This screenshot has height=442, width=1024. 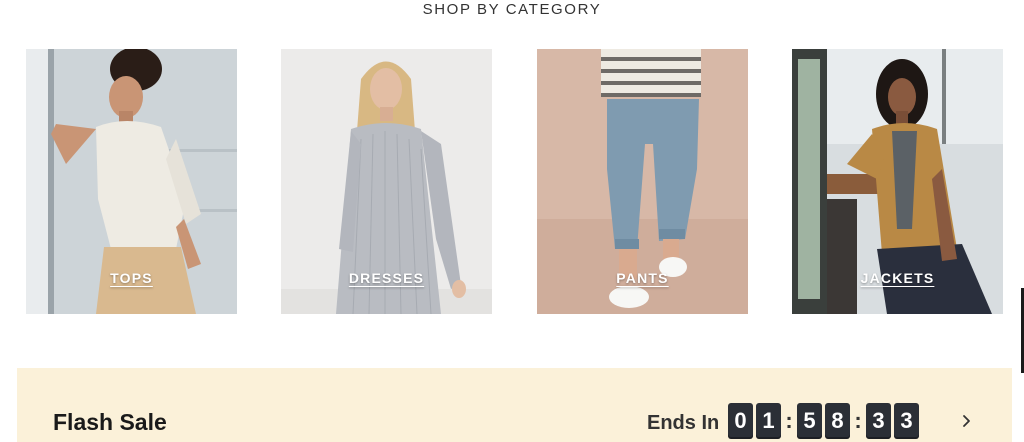 I want to click on countdown-timer: 0 1 : 5 8 : 3 3, so click(x=825, y=421).